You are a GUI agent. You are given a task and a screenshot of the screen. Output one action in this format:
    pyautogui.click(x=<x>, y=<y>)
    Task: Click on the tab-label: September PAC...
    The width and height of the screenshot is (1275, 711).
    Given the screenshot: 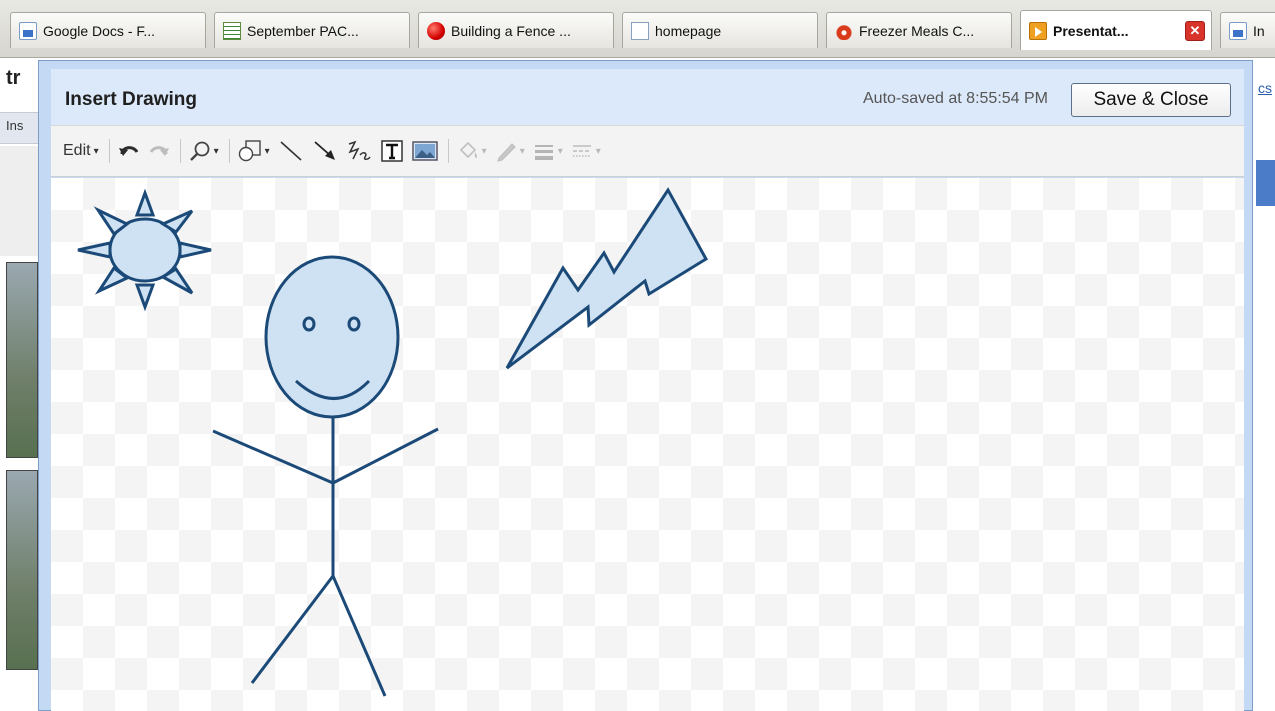 What is the action you would take?
    pyautogui.click(x=303, y=30)
    